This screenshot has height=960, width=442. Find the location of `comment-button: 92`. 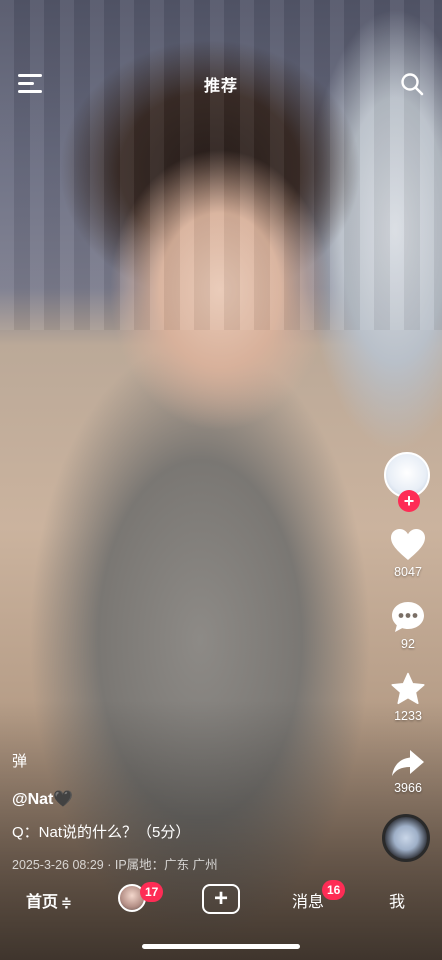

comment-button: 92 is located at coordinates (408, 625).